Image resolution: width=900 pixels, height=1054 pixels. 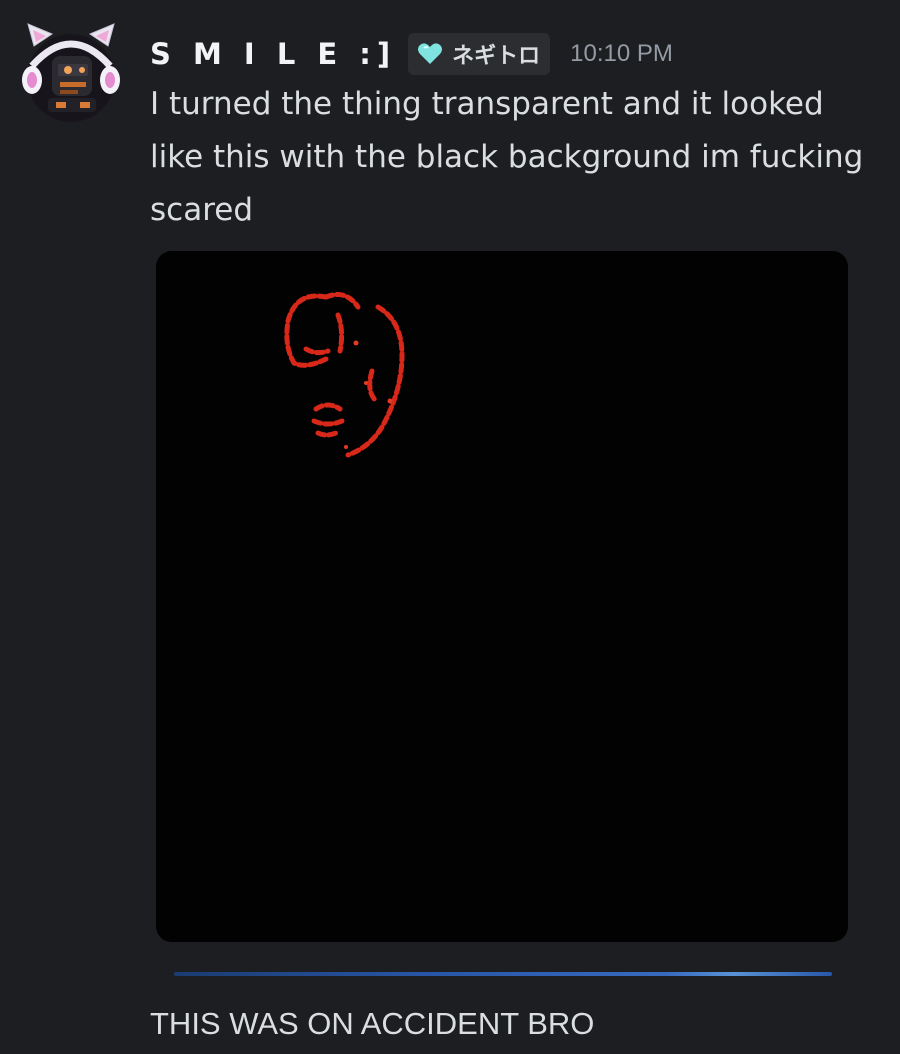 I want to click on avatar, so click(x=71, y=71).